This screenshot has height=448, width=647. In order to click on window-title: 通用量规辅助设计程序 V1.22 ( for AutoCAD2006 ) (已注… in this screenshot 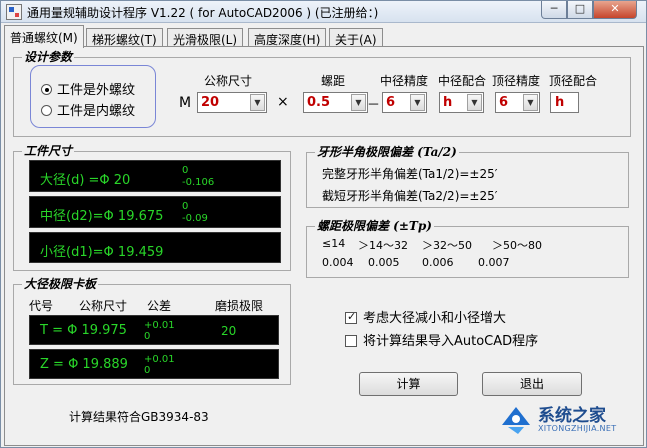, I will do `click(203, 13)`.